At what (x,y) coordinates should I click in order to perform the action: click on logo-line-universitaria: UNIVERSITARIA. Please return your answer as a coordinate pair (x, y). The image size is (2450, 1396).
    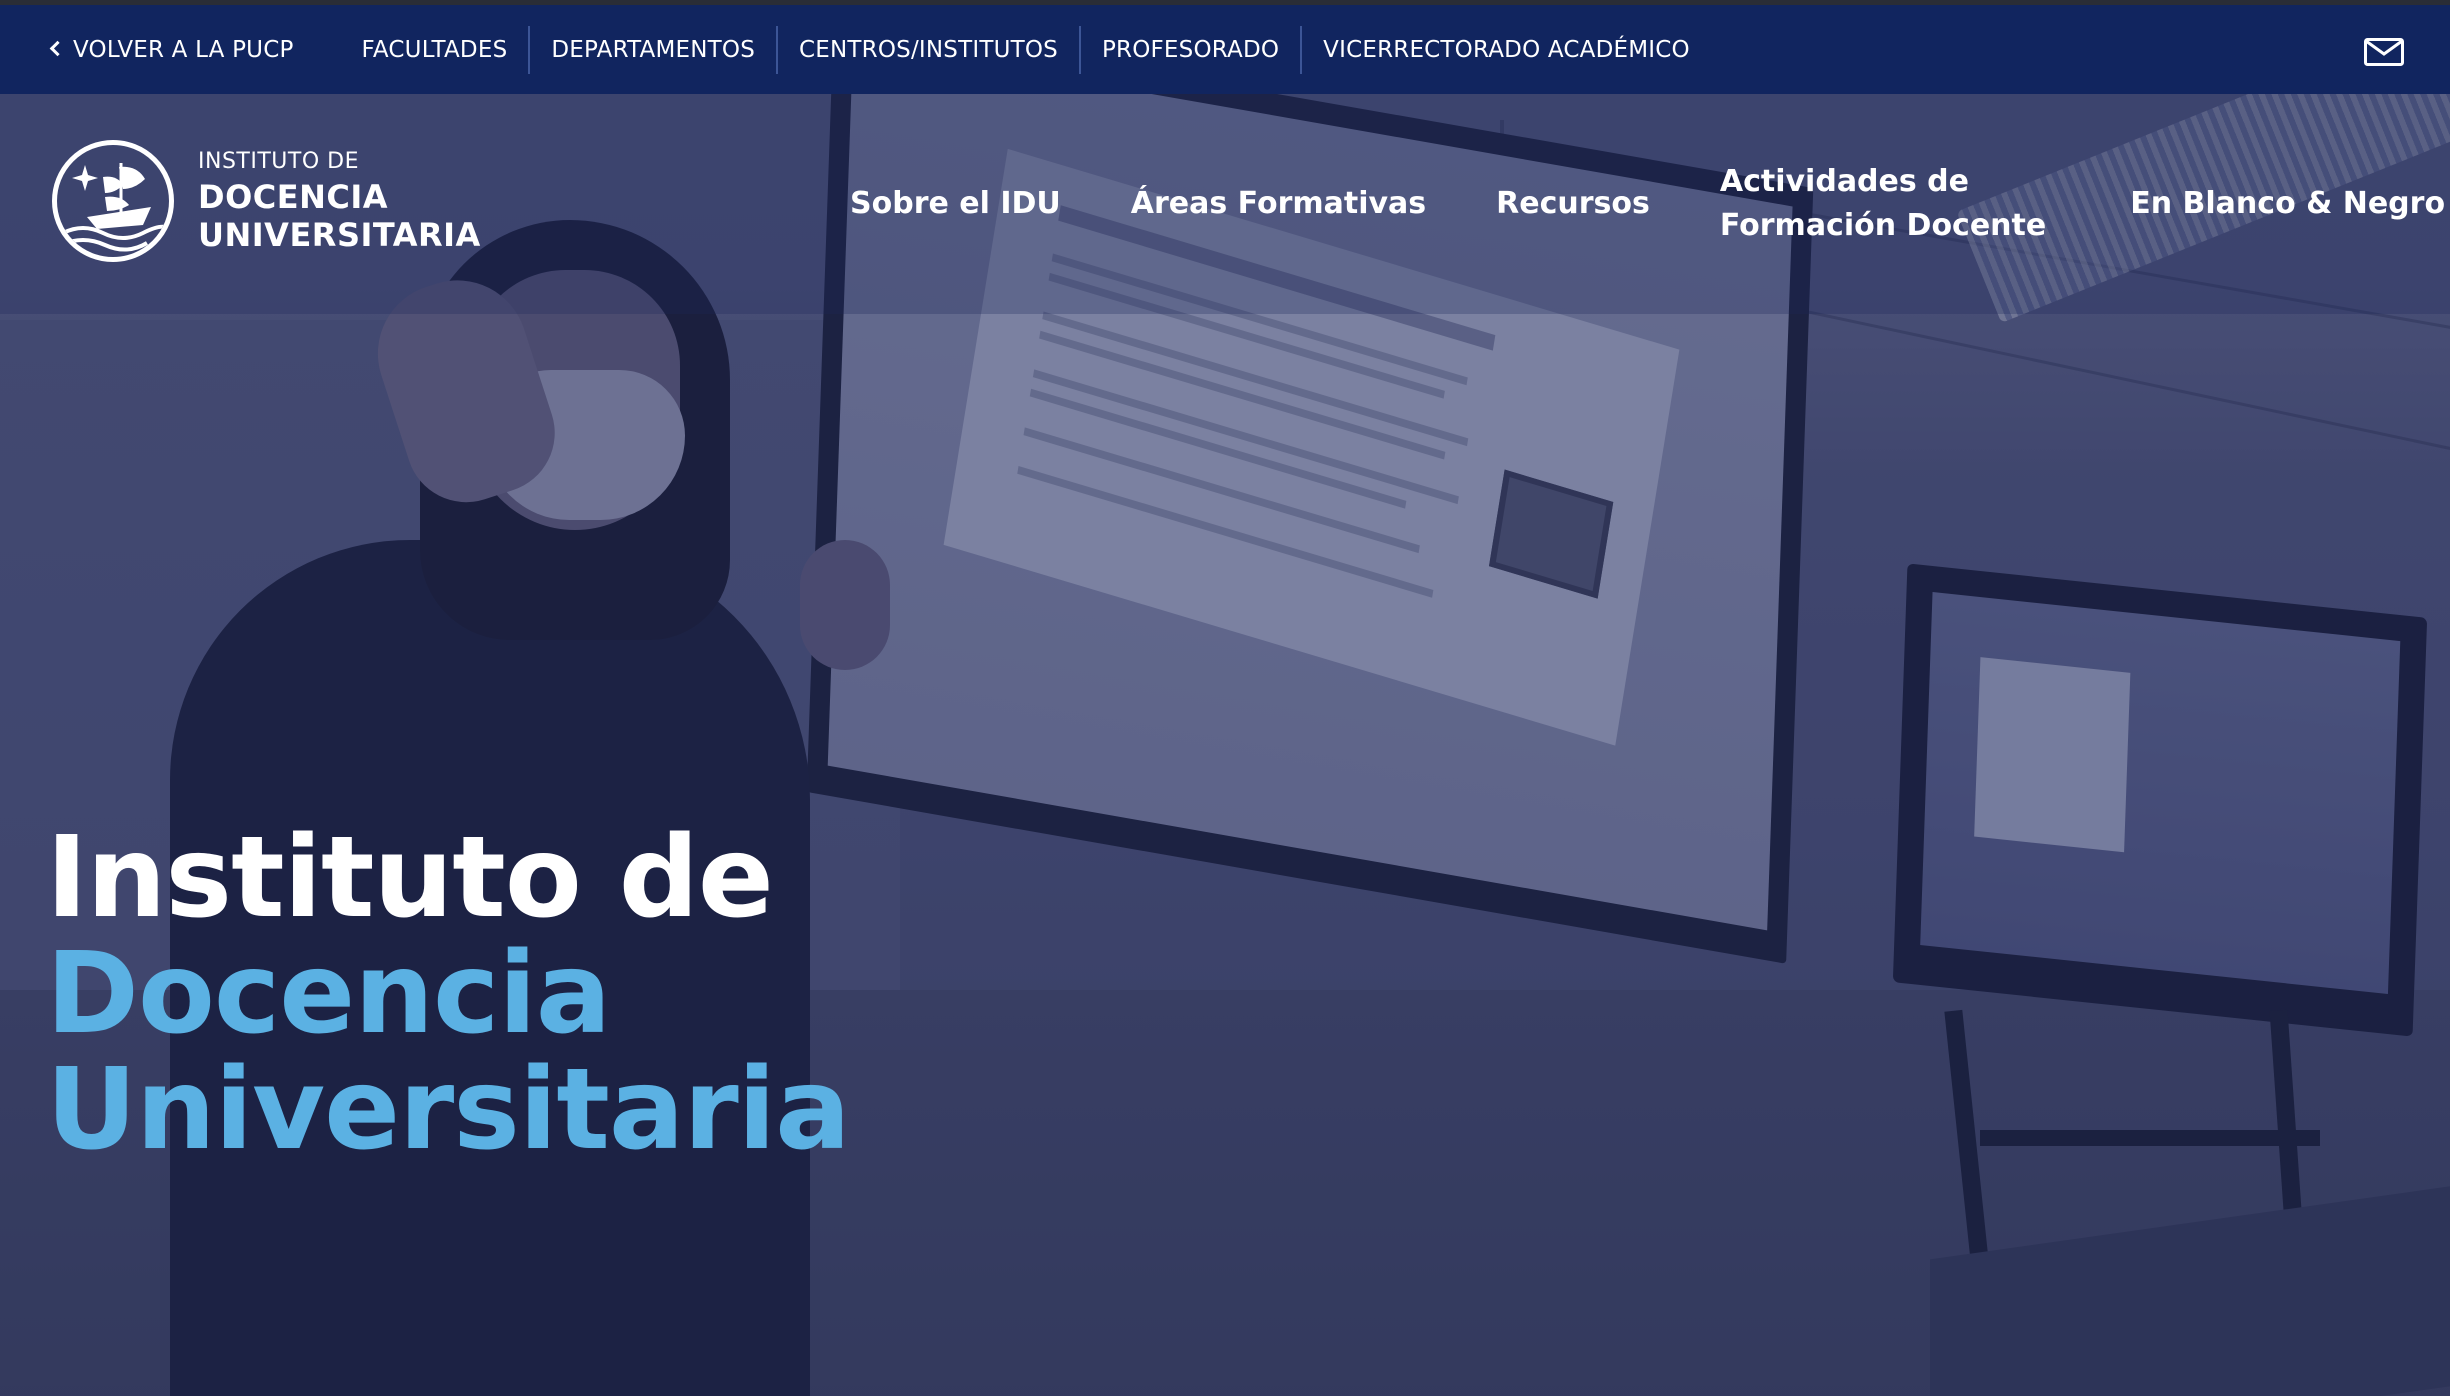
    Looking at the image, I should click on (339, 234).